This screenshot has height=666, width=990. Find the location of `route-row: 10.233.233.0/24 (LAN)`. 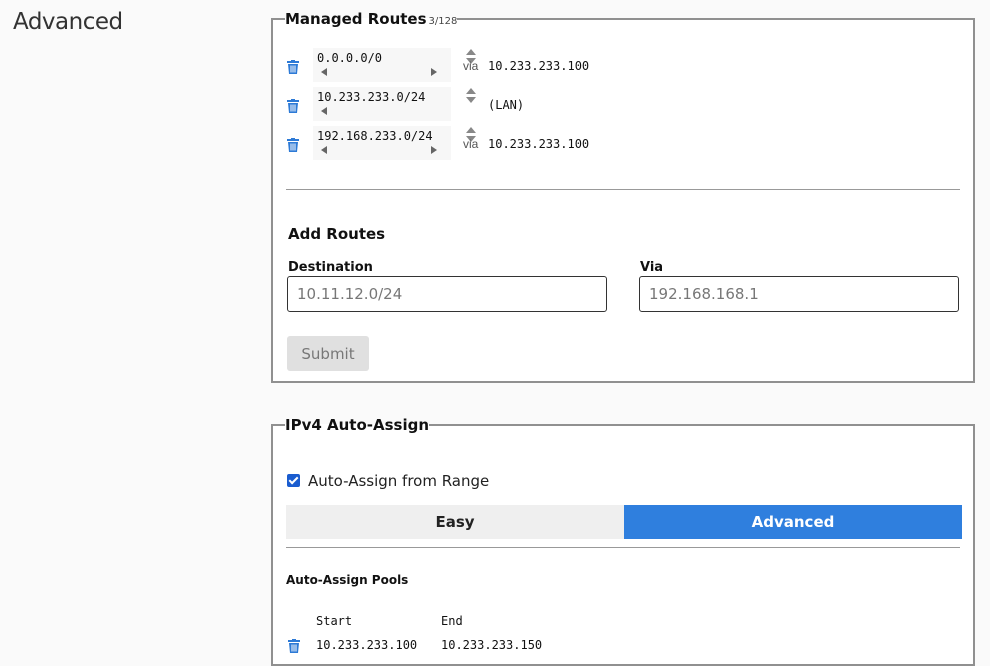

route-row: 10.233.233.0/24 (LAN) is located at coordinates (497, 105).